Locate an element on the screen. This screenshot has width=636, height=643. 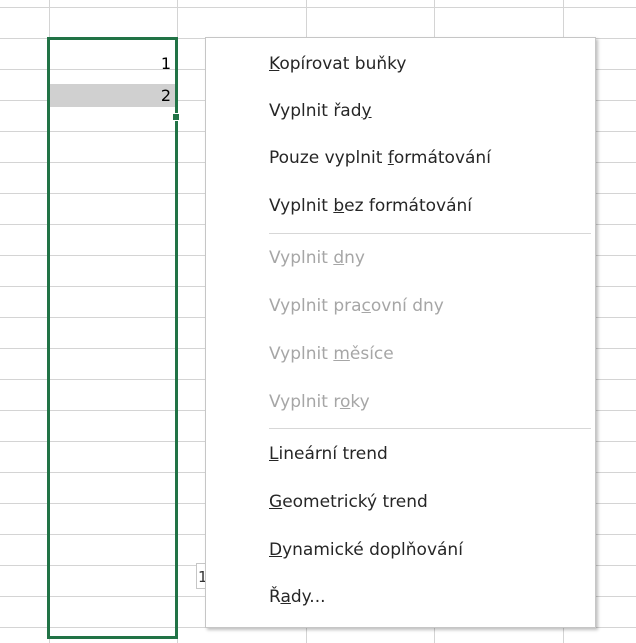
menu-item-accelerator: y is located at coordinates (366, 111).